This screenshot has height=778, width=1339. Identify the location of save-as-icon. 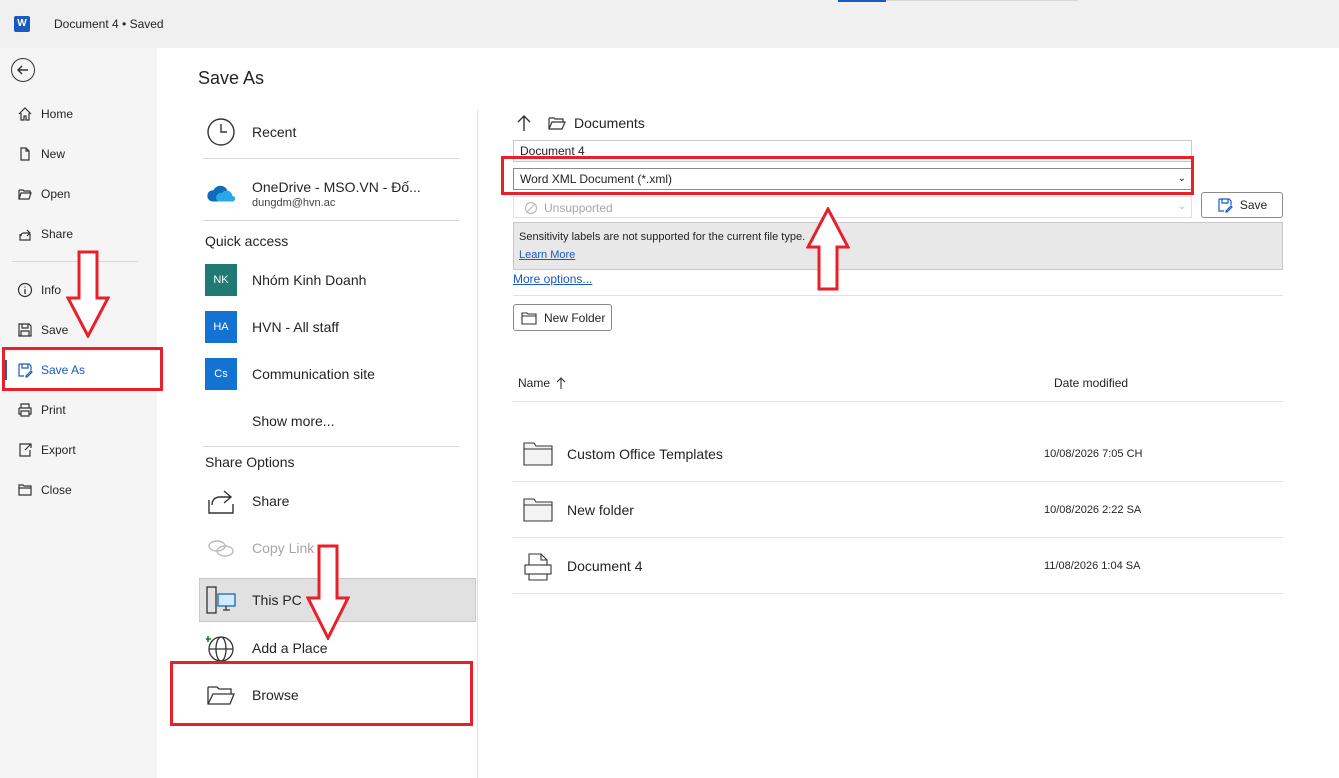
(1225, 205).